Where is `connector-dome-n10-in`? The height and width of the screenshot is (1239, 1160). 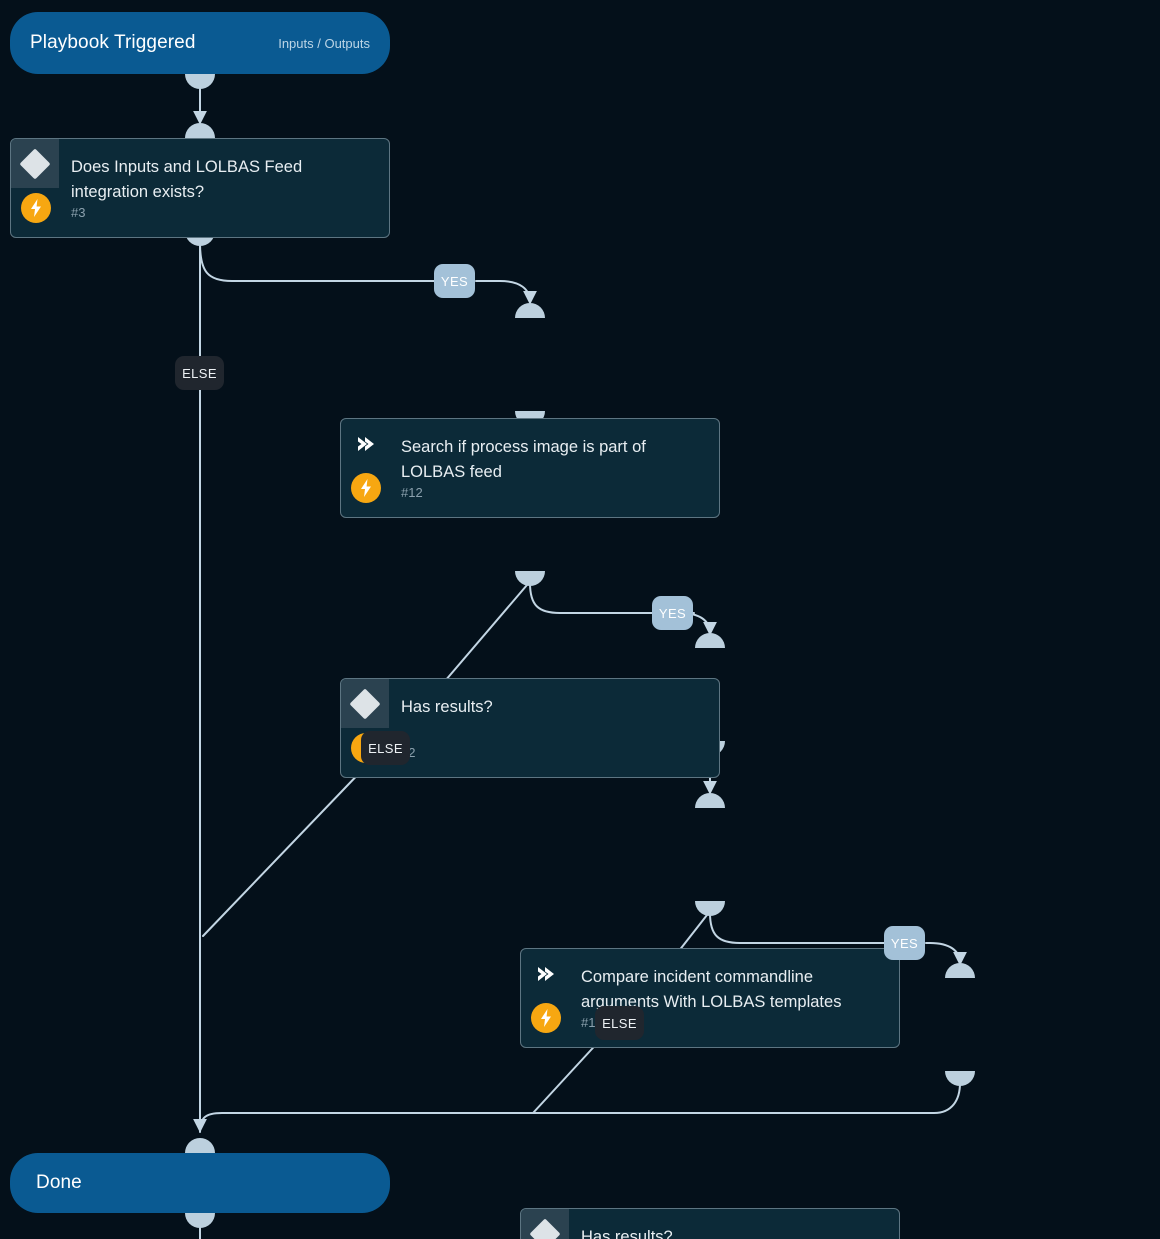 connector-dome-n10-in is located at coordinates (960, 970).